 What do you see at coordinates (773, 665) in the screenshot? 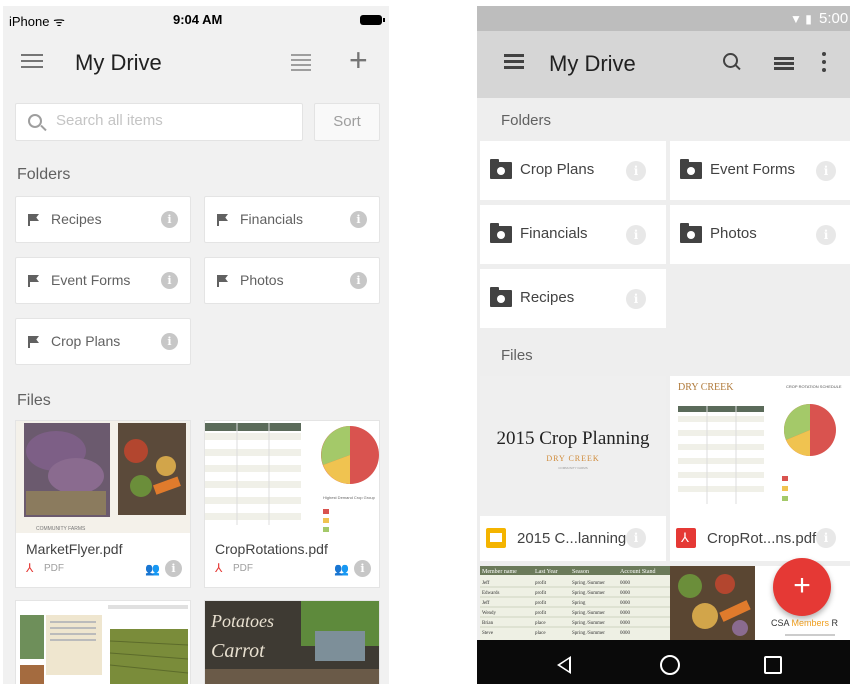
I see `recents-icon` at bounding box center [773, 665].